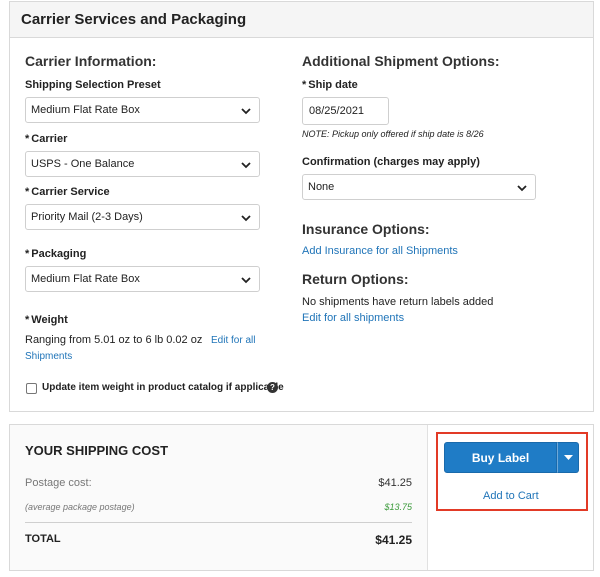 Image resolution: width=600 pixels, height=577 pixels. What do you see at coordinates (500, 457) in the screenshot?
I see `buy-label-button: Buy Label` at bounding box center [500, 457].